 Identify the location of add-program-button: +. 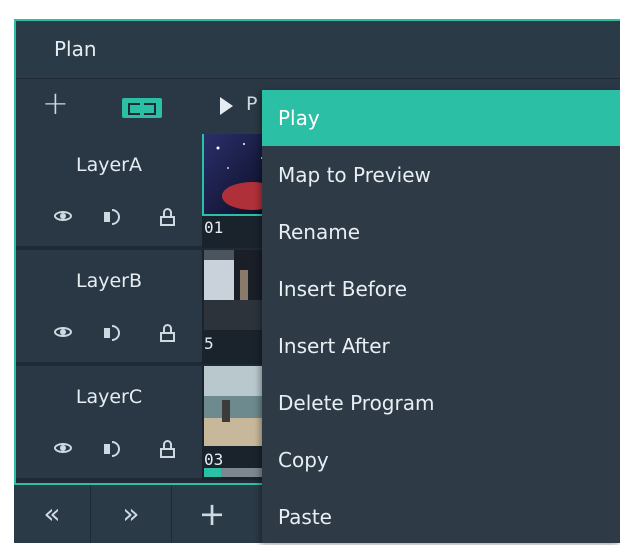
(212, 514).